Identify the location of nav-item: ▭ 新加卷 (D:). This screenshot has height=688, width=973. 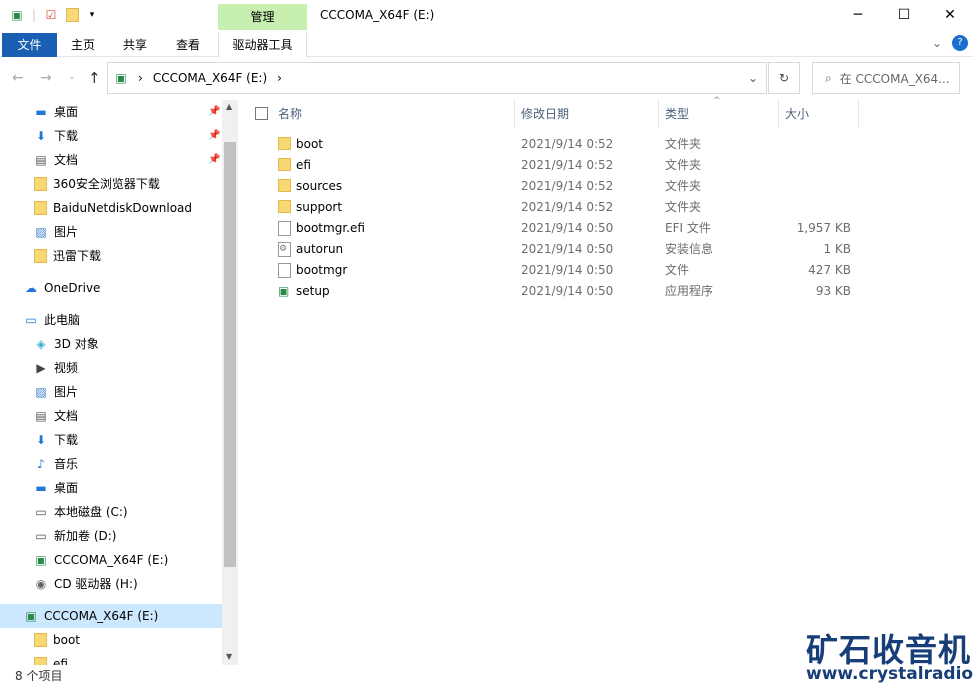
(58, 536).